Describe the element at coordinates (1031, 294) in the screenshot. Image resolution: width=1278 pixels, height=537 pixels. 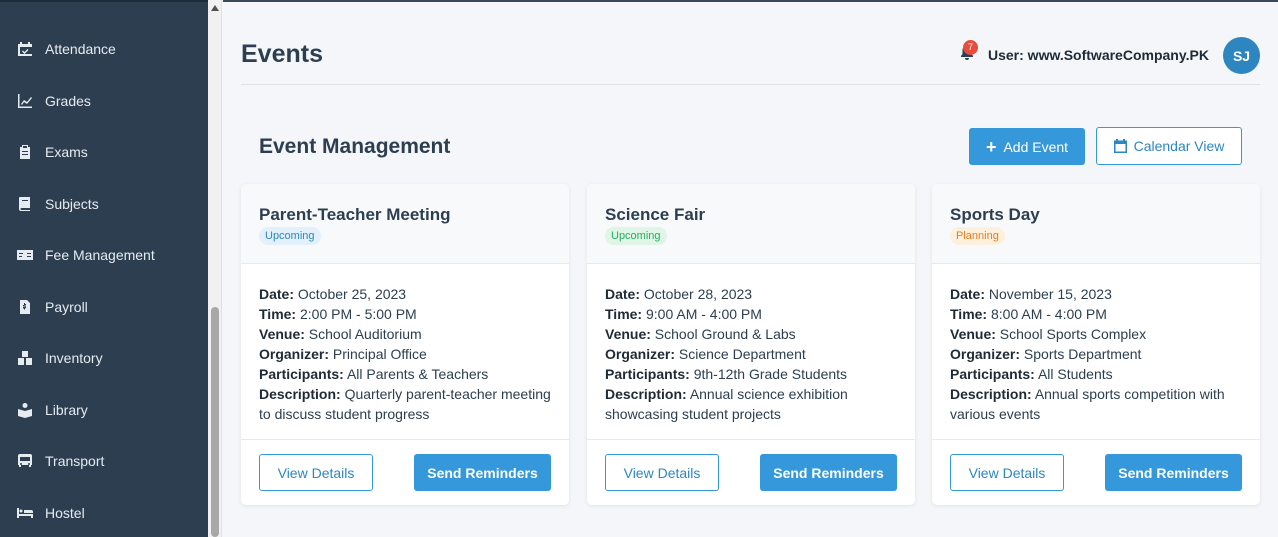
I see `event-date: Date: November 15, 2023` at that location.